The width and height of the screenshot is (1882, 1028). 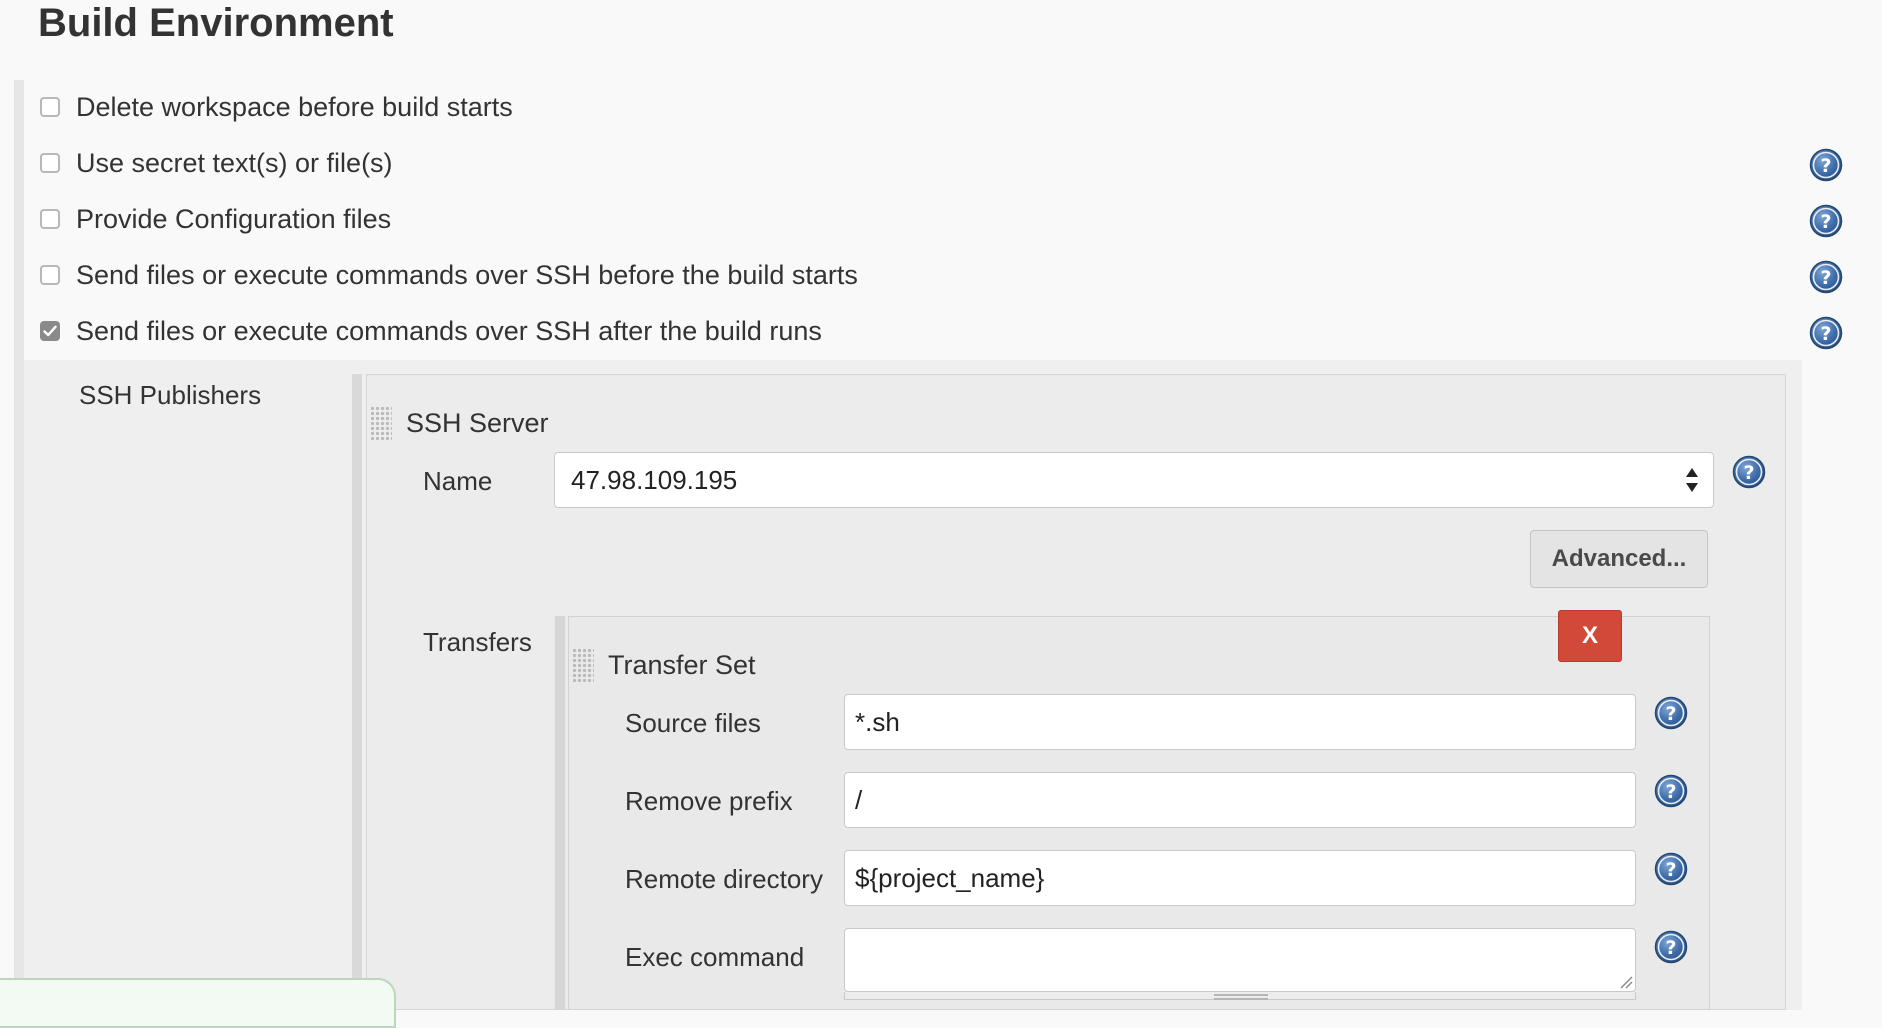 I want to click on source-files-input: *.sh, so click(x=1240, y=722).